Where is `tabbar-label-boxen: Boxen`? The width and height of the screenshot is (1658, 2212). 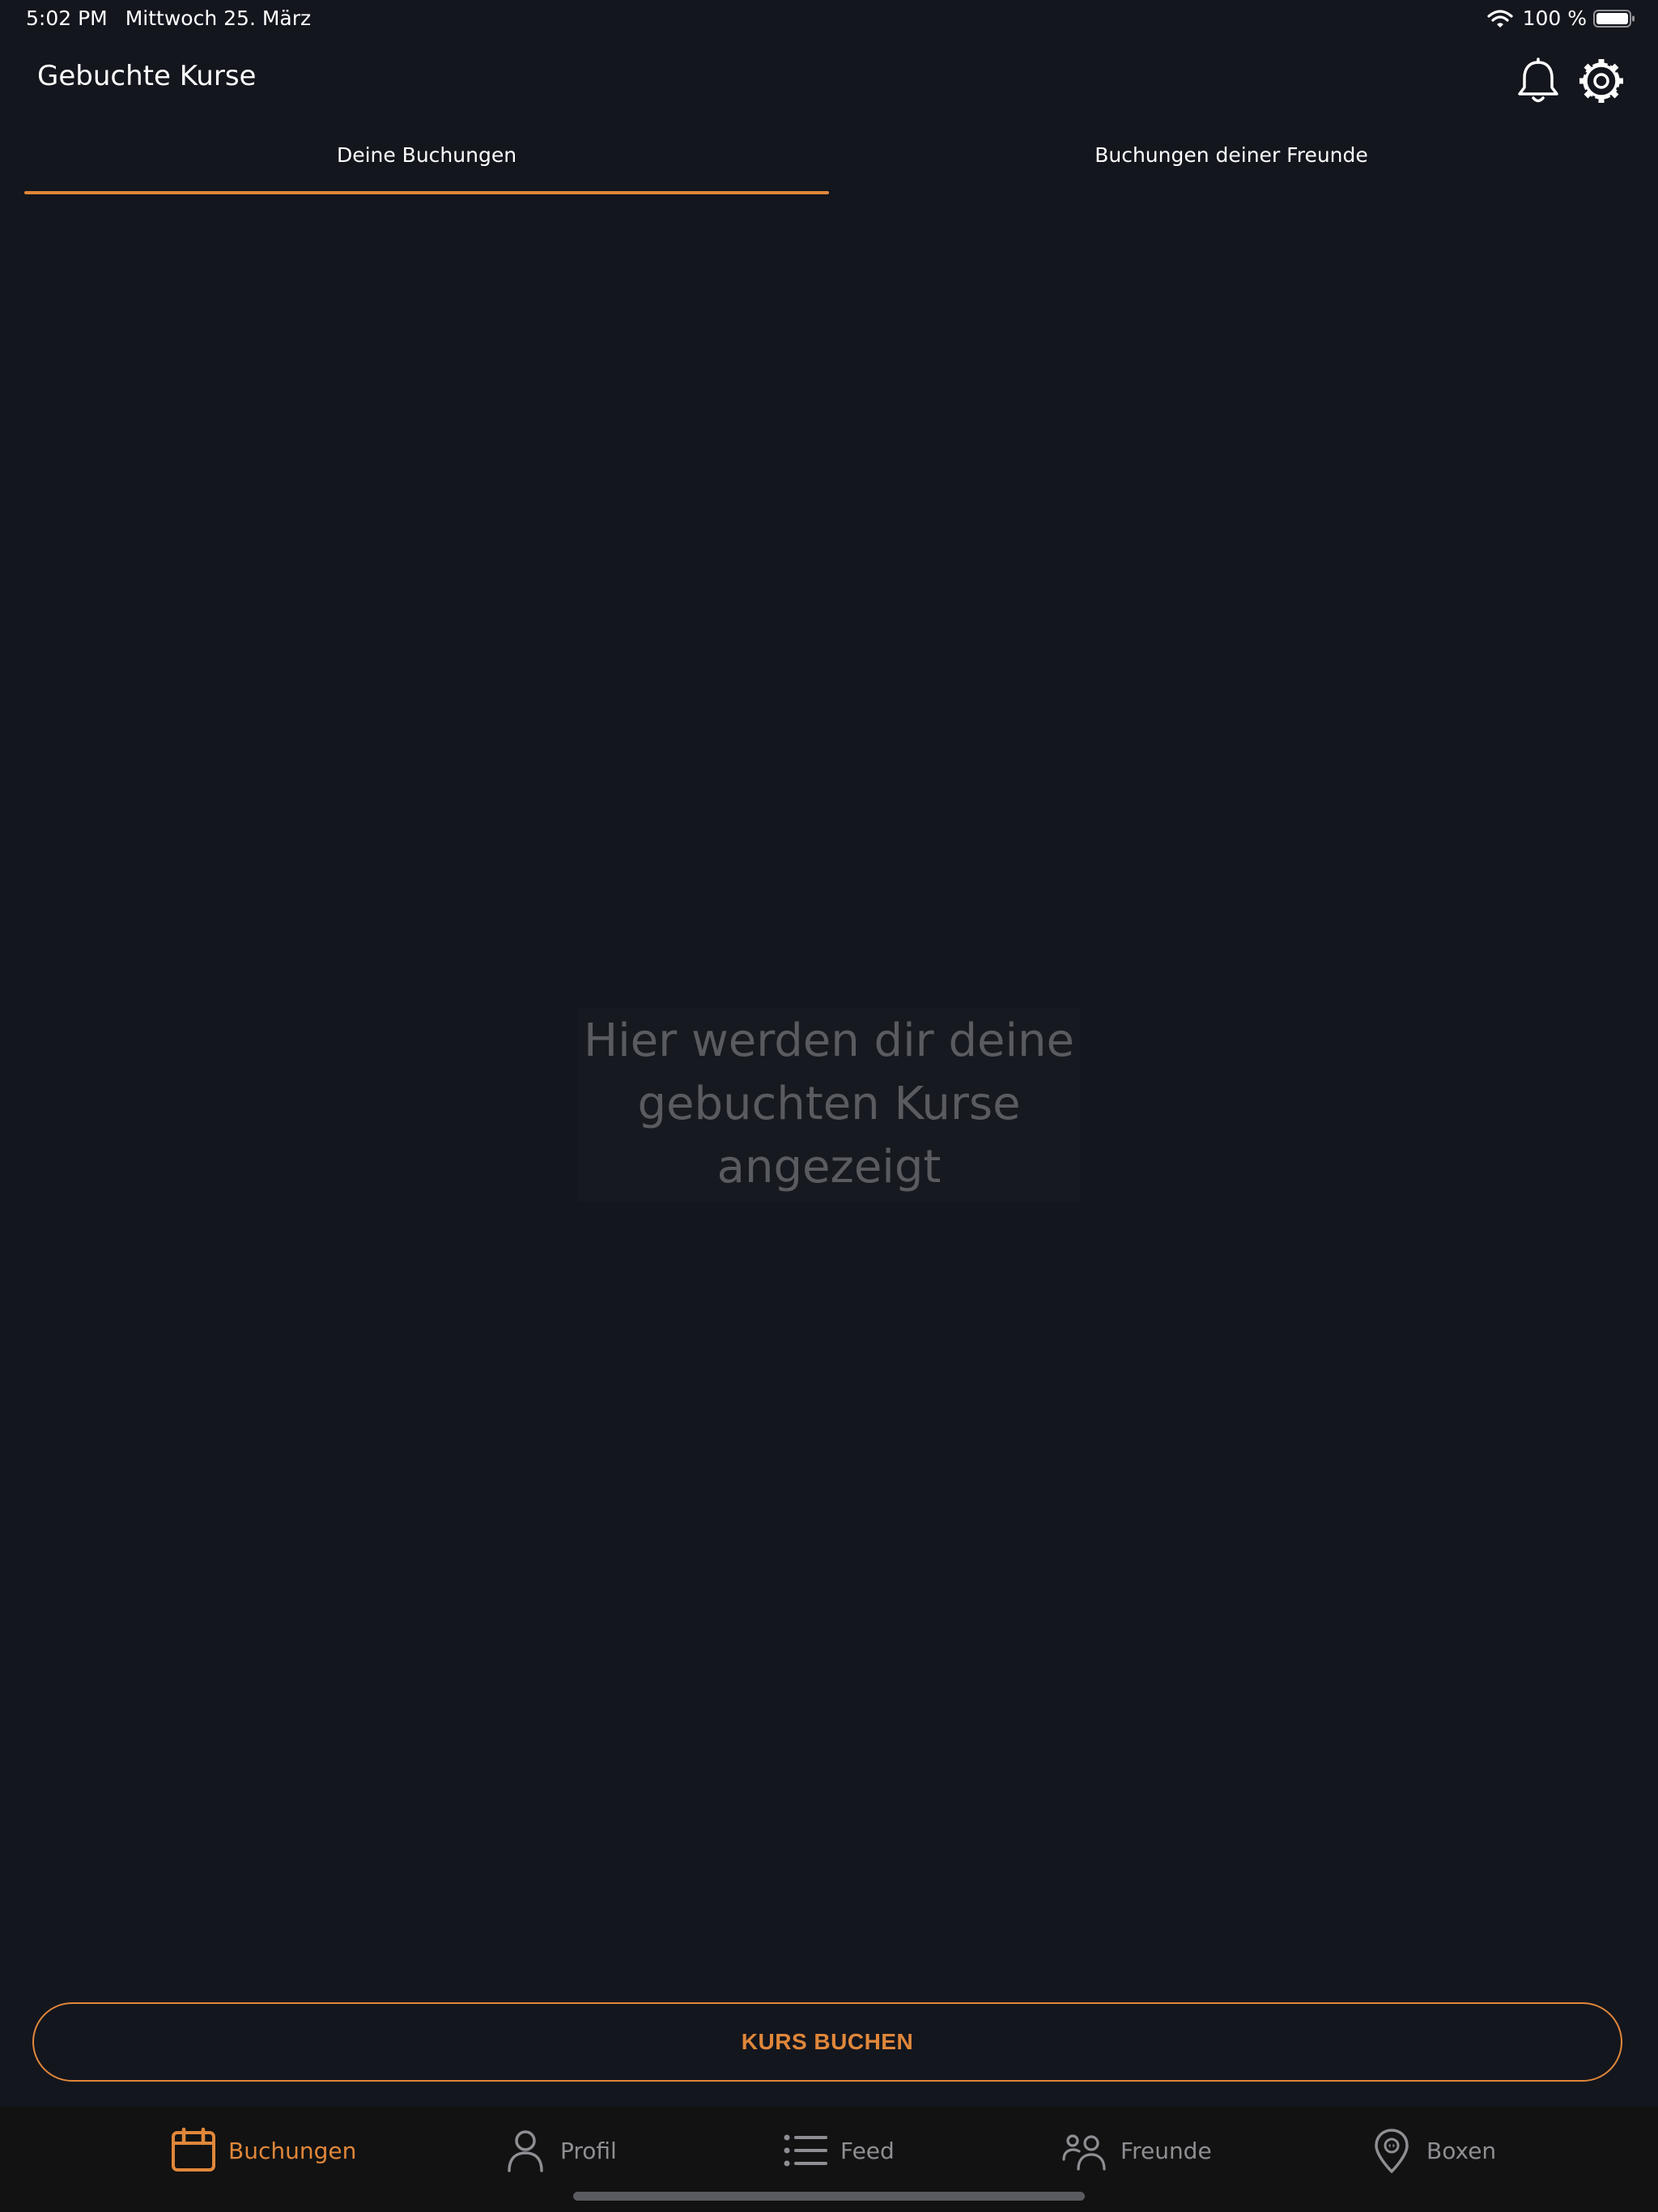 tabbar-label-boxen: Boxen is located at coordinates (1461, 2150).